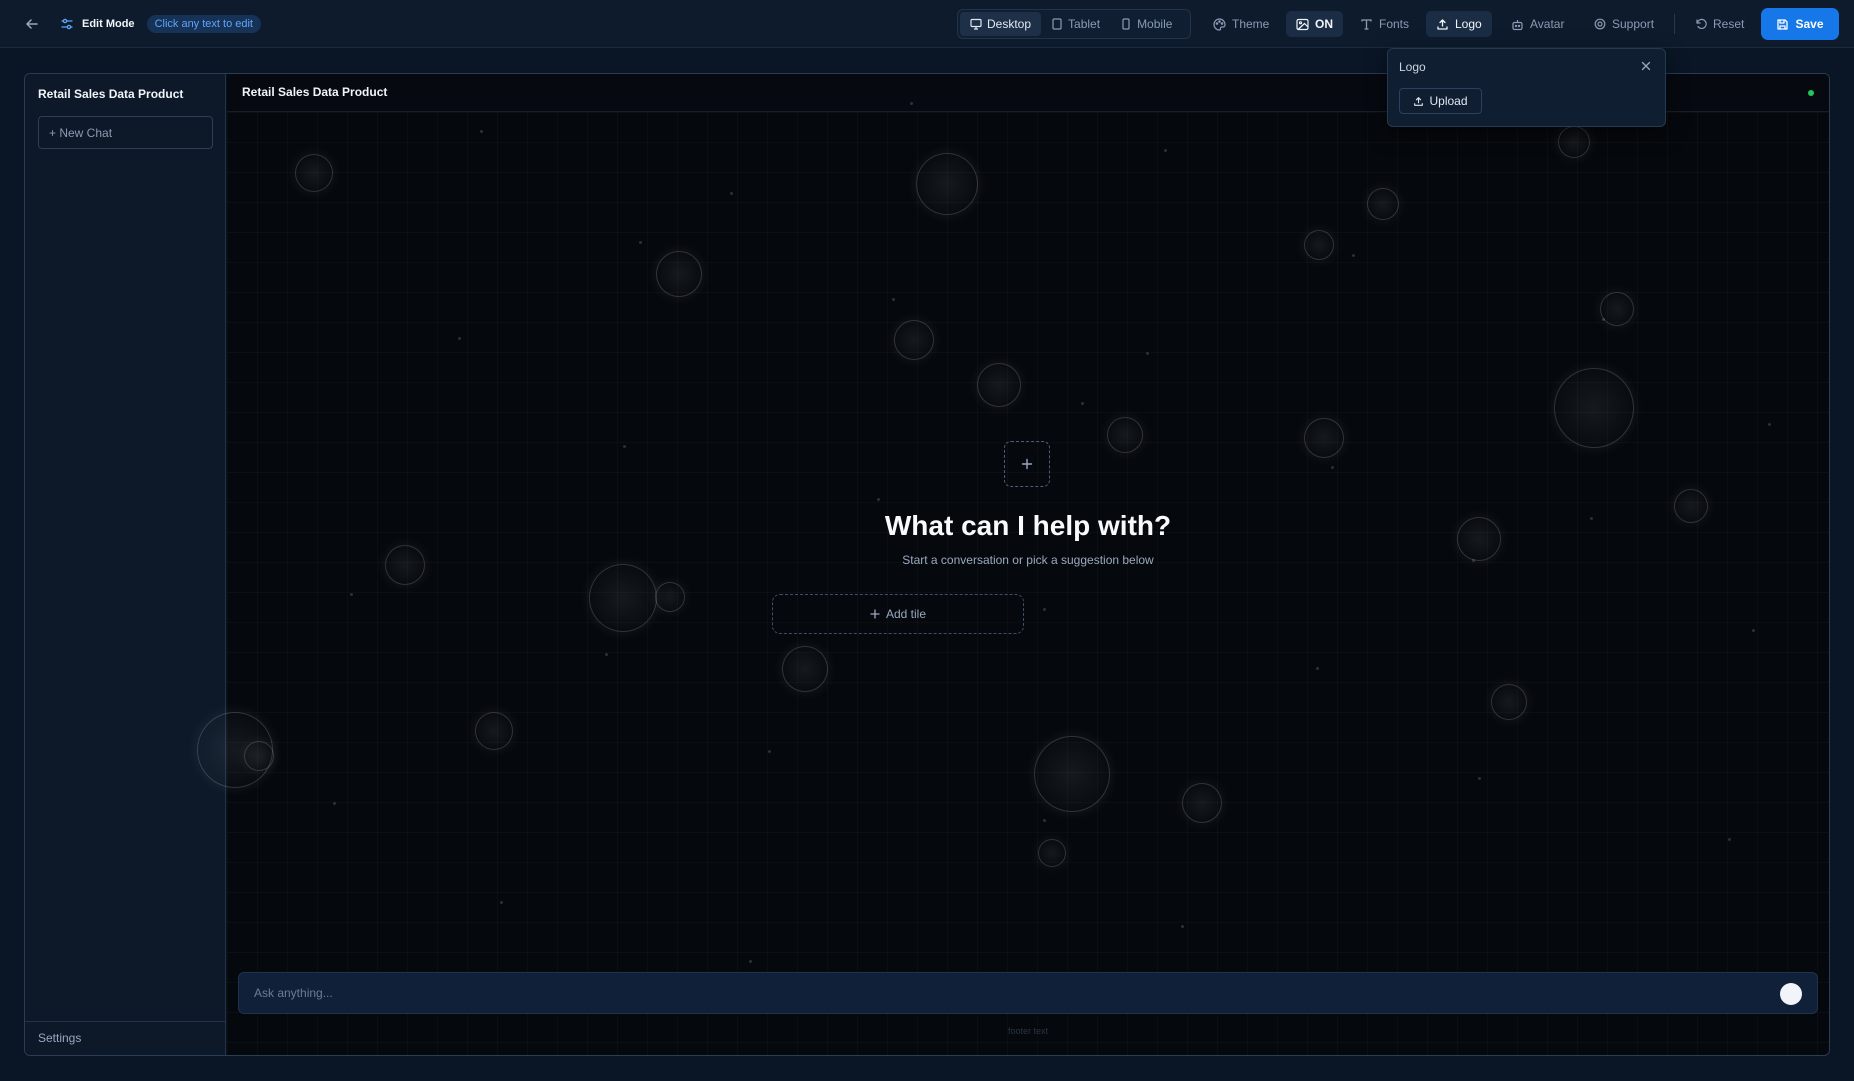  I want to click on new-chat-button: + New Chat, so click(125, 132).